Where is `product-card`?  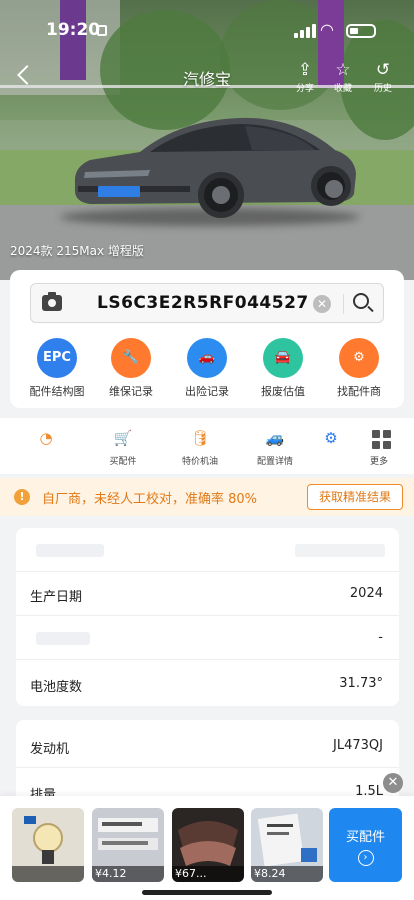
product-card is located at coordinates (48, 845).